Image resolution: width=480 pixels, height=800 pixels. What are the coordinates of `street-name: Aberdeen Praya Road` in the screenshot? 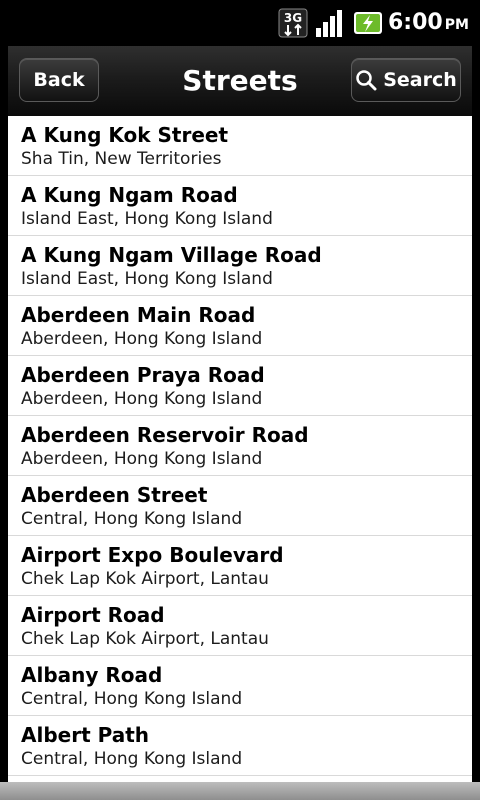 It's located at (143, 375).